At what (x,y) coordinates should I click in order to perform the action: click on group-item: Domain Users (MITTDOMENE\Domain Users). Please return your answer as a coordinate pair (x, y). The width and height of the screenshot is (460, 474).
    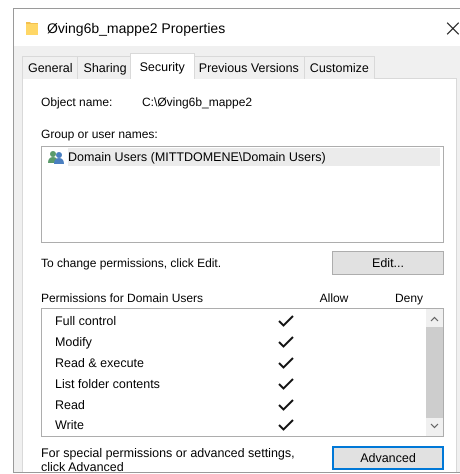
    Looking at the image, I should click on (254, 157).